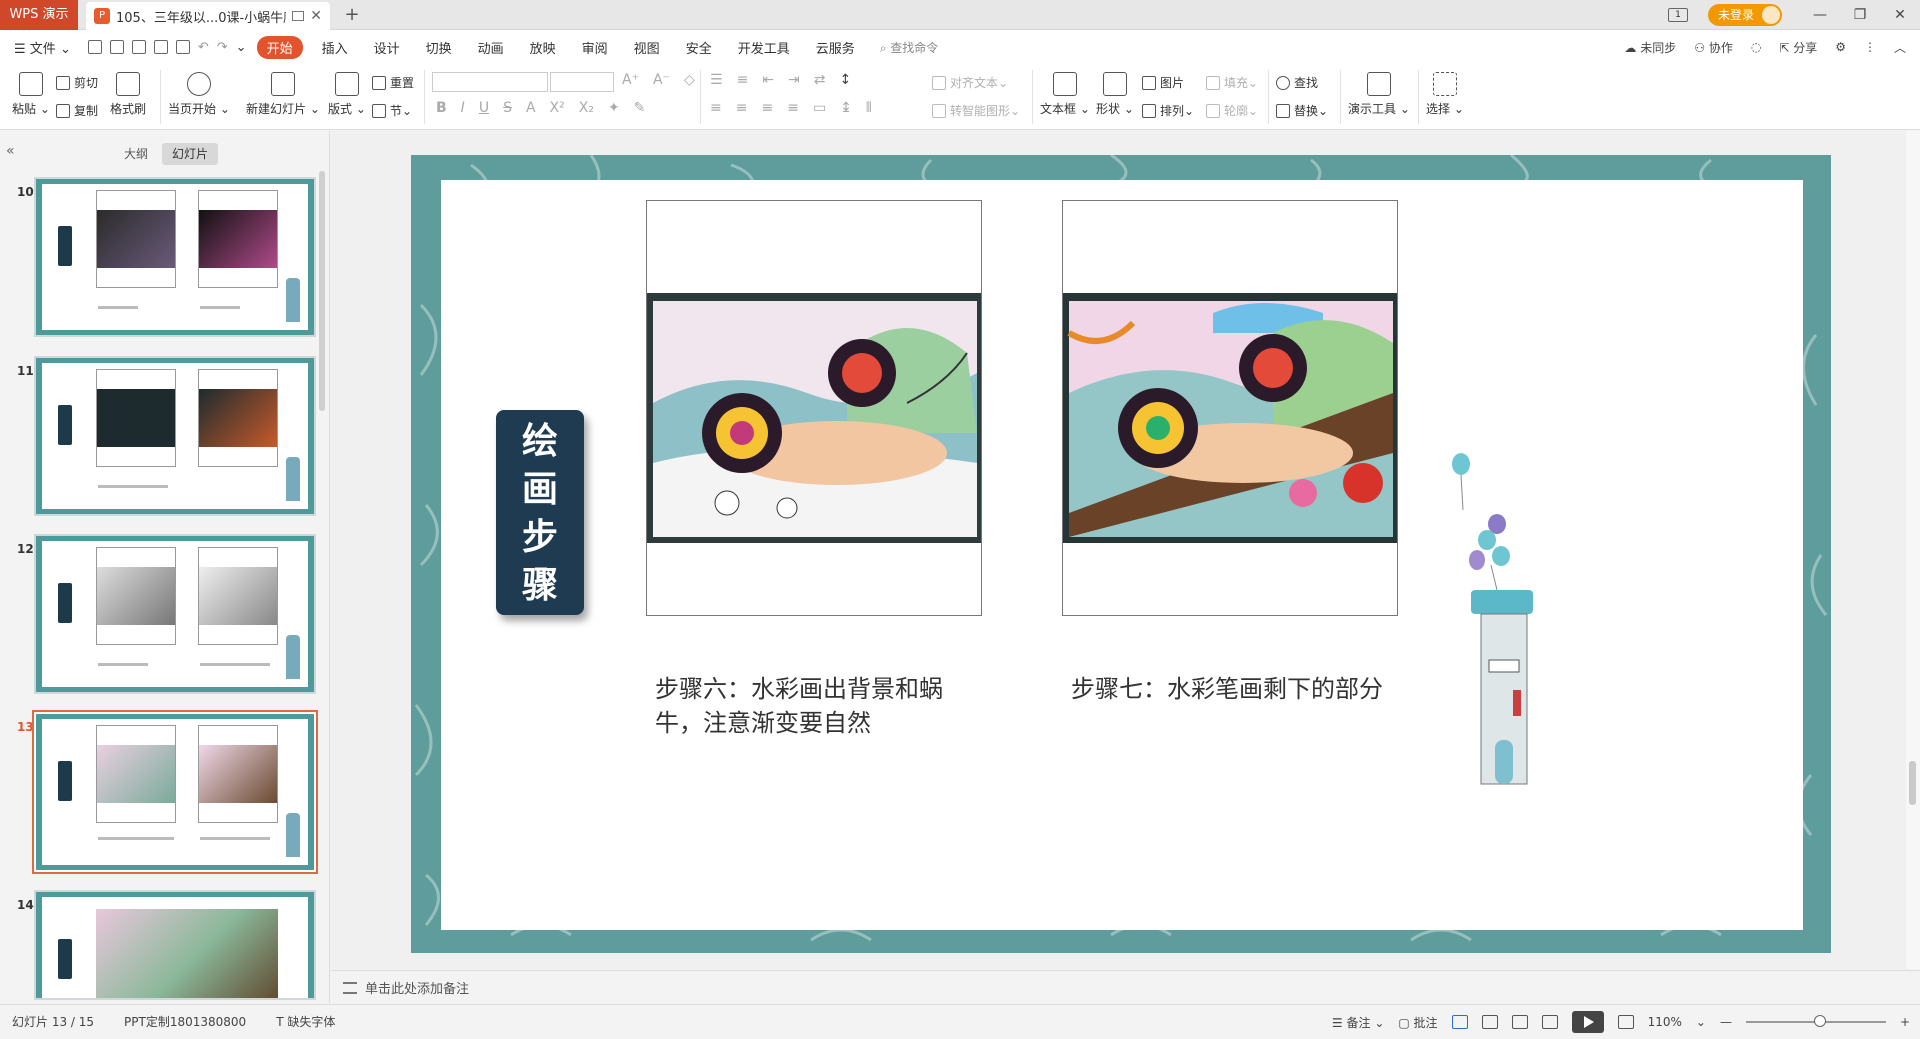  I want to click on start-slideshow-button, so click(1587, 1022).